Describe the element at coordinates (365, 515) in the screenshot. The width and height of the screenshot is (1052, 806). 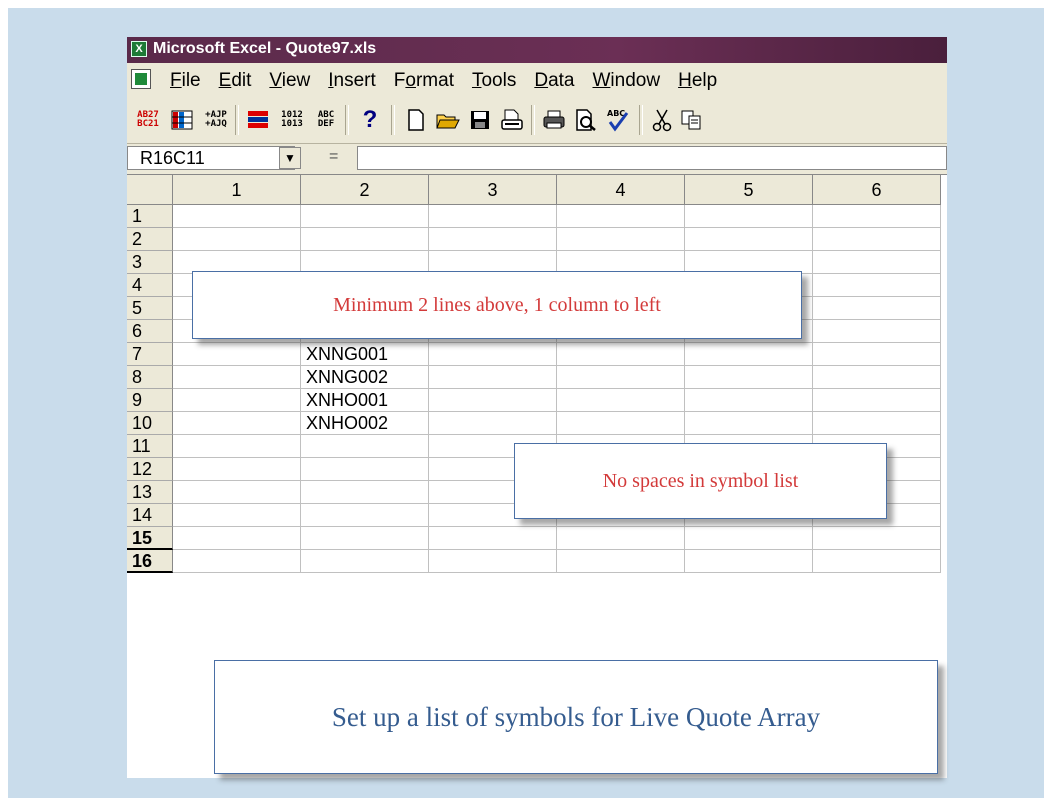
I see `cell-r14c2` at that location.